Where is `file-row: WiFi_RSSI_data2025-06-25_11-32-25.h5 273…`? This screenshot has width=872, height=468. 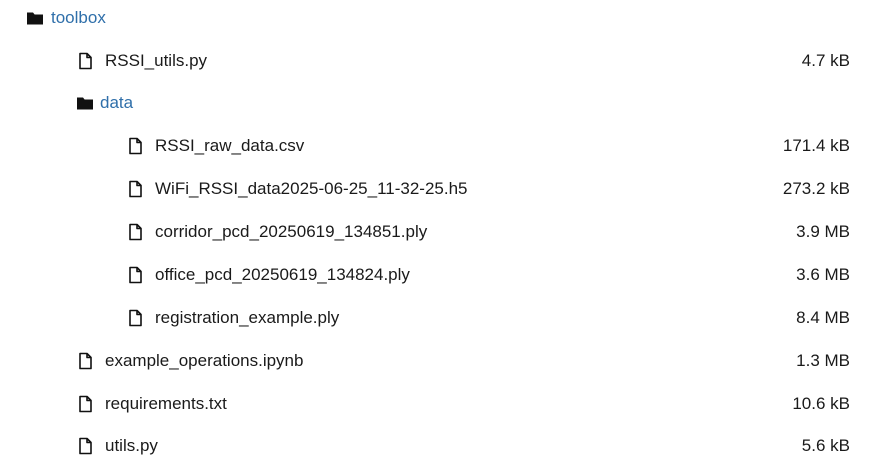
file-row: WiFi_RSSI_data2025-06-25_11-32-25.h5 273… is located at coordinates (436, 189).